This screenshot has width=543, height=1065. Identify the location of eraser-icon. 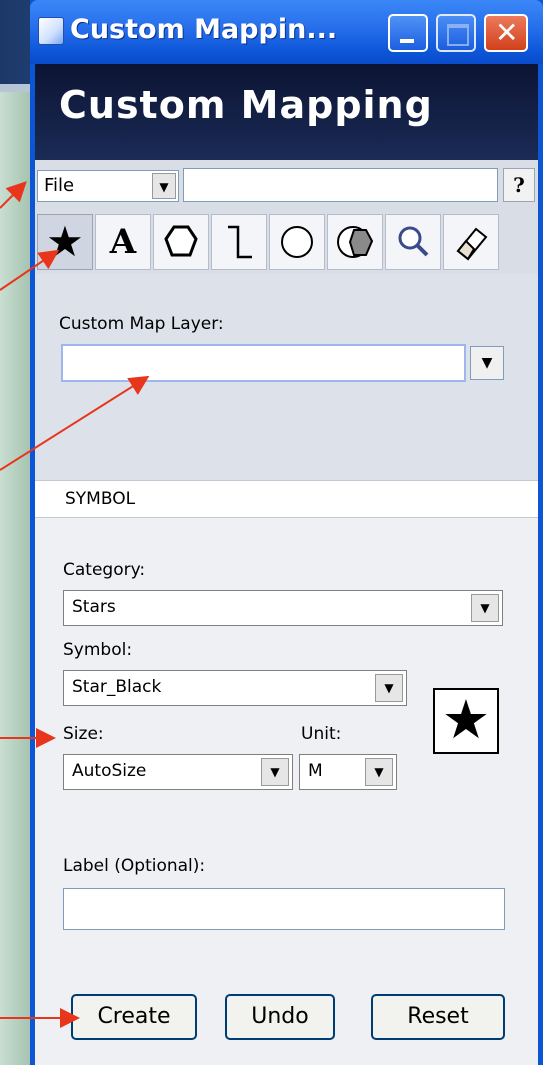
(472, 244).